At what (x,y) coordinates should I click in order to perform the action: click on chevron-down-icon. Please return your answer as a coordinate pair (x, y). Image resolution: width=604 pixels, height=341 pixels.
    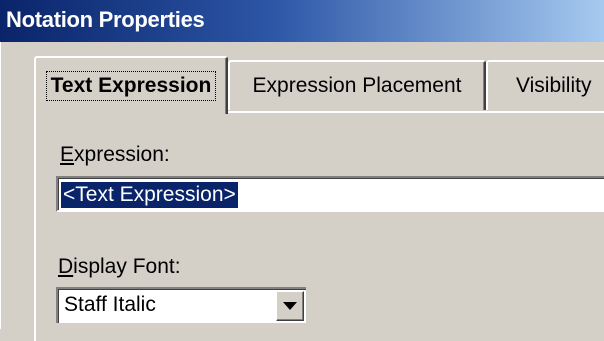
    Looking at the image, I should click on (290, 306).